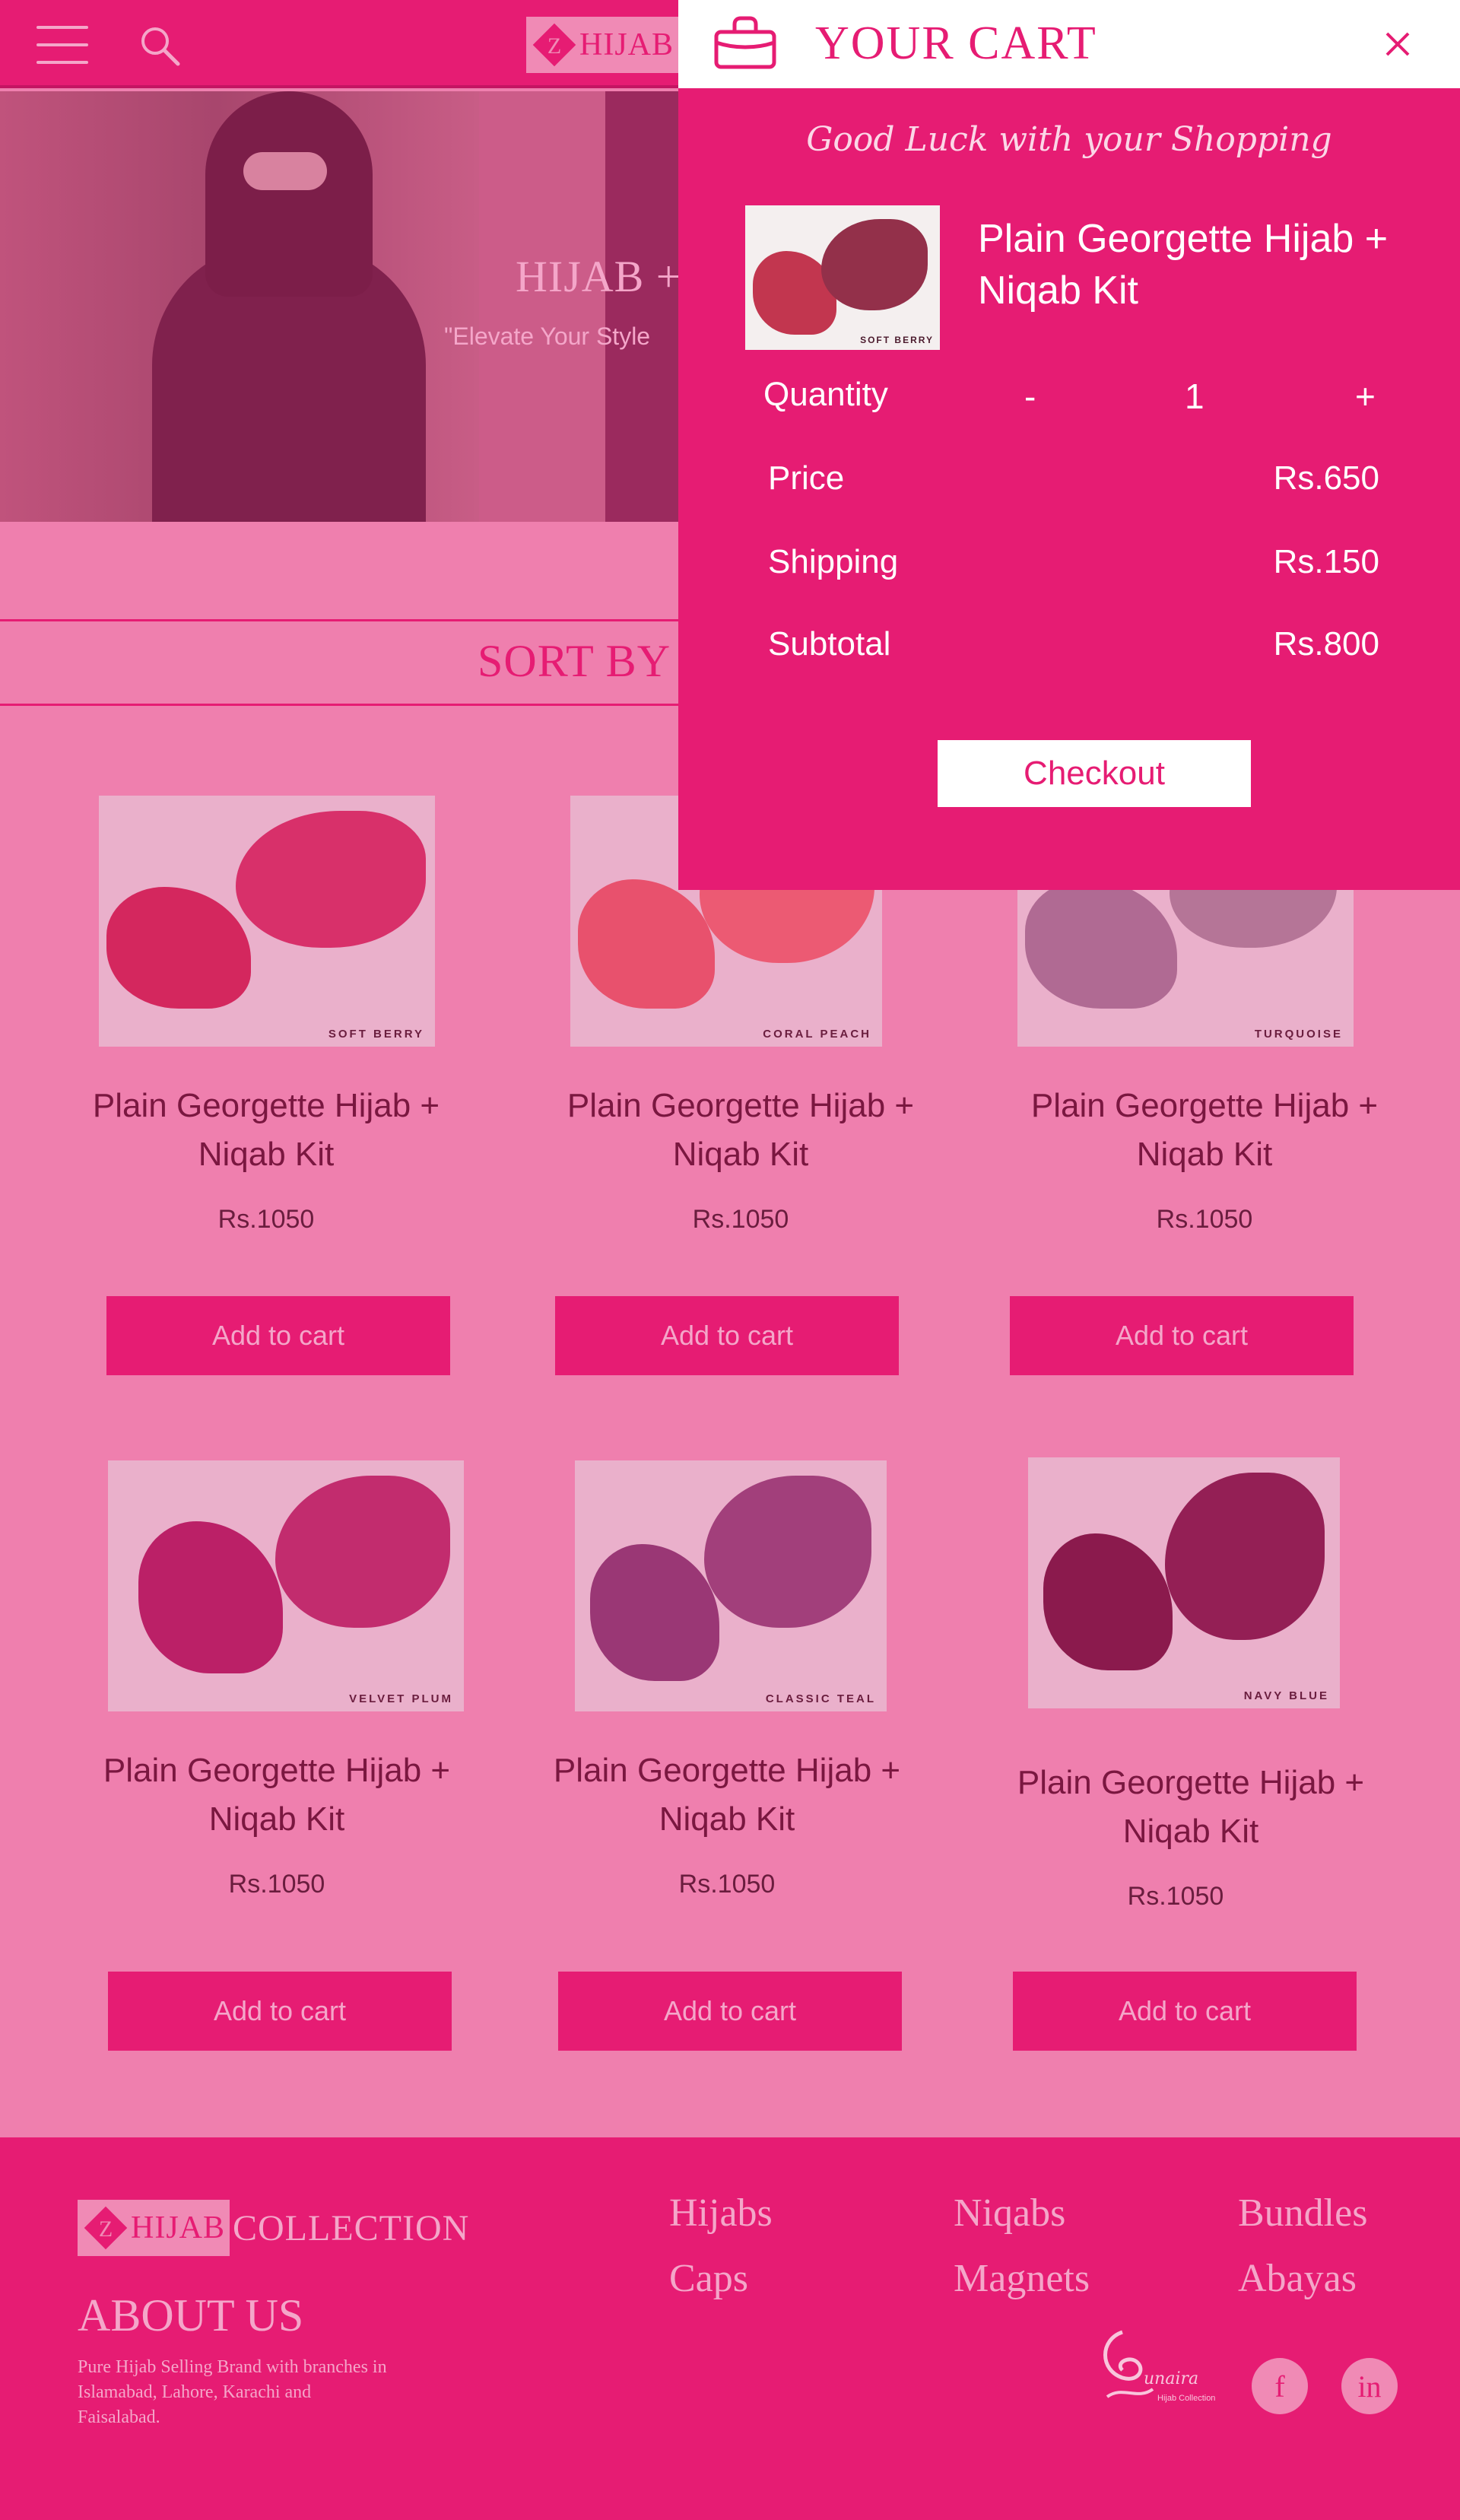 The image size is (1460, 2520). What do you see at coordinates (1194, 396) in the screenshot?
I see `quantity-value: 1` at bounding box center [1194, 396].